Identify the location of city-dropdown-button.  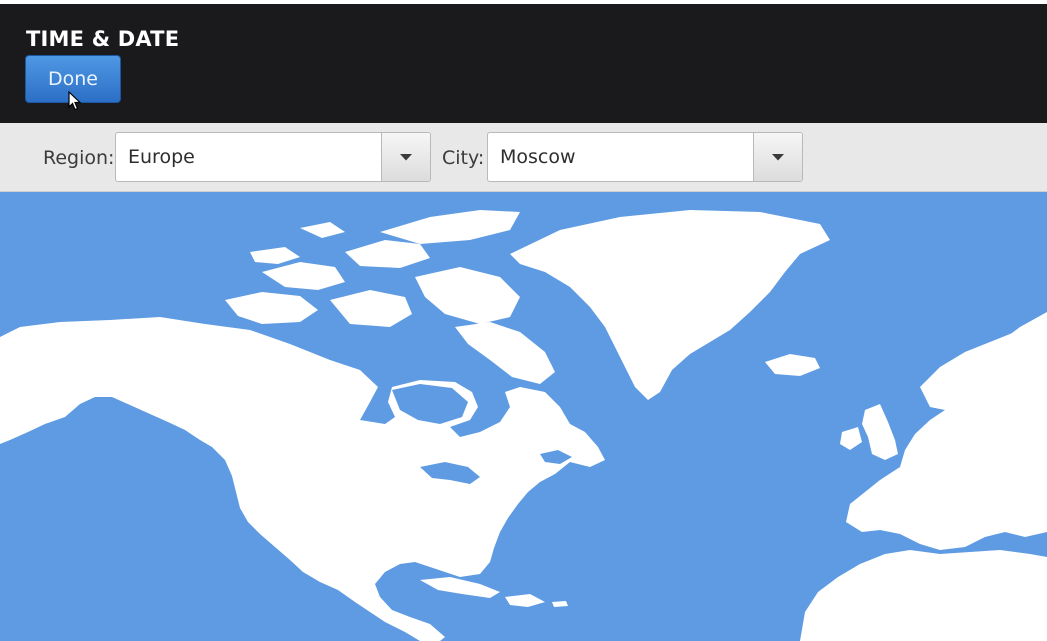
(777, 157).